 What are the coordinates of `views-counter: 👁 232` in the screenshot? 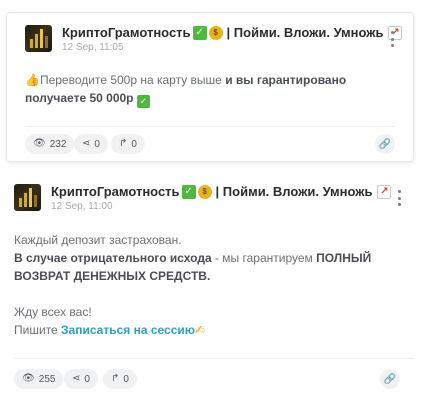 It's located at (50, 144).